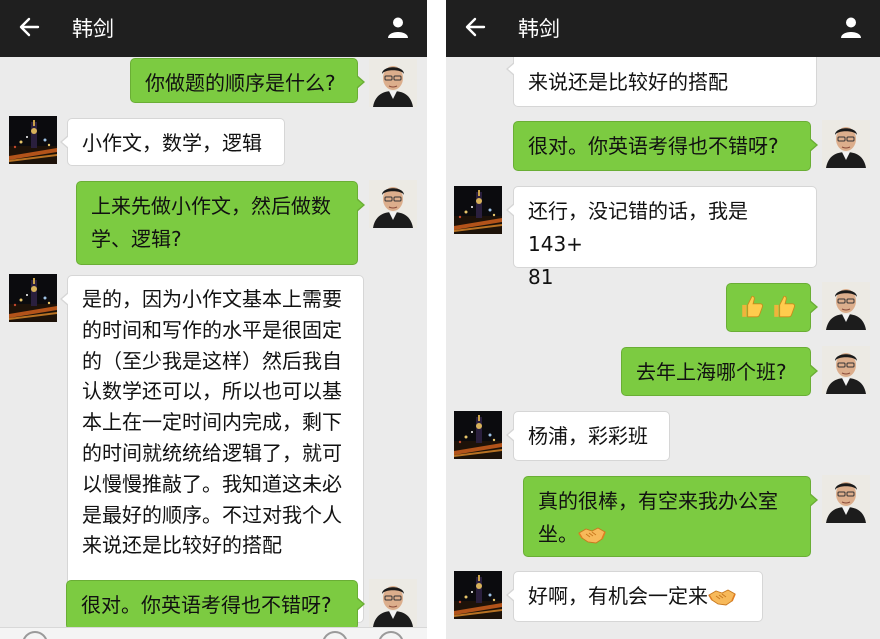 The image size is (880, 639). I want to click on message-line: 认数学还可以，所以也可以基, so click(212, 391).